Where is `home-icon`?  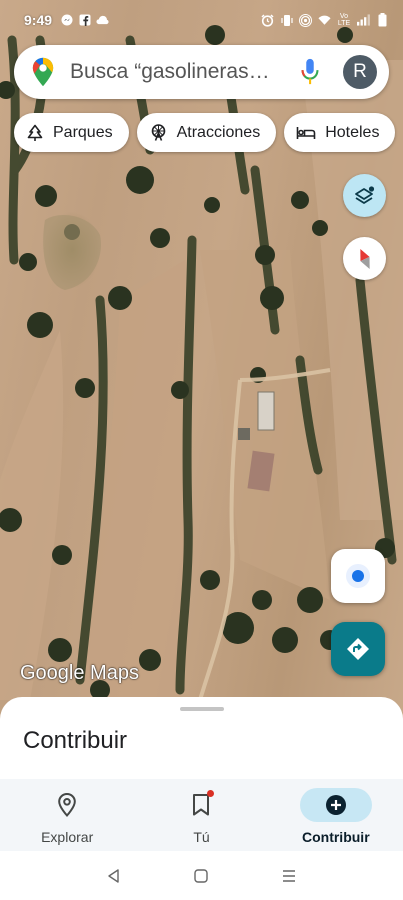
home-icon is located at coordinates (201, 876).